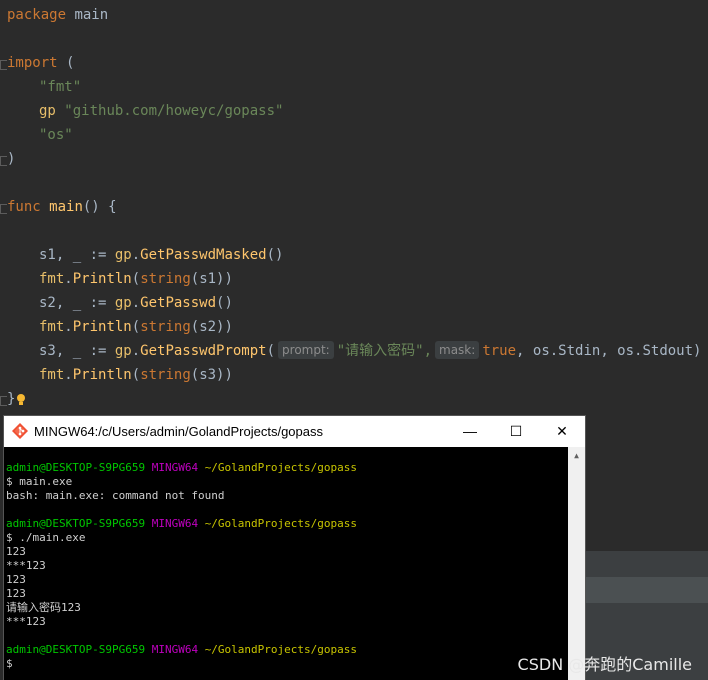  I want to click on code-line-func: func main() {, so click(62, 207).